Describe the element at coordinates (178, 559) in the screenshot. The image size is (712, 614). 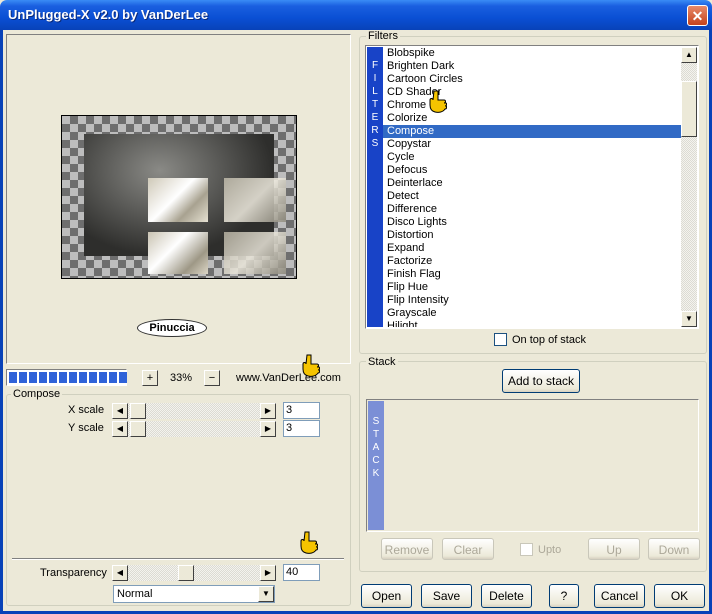
I see `divider` at that location.